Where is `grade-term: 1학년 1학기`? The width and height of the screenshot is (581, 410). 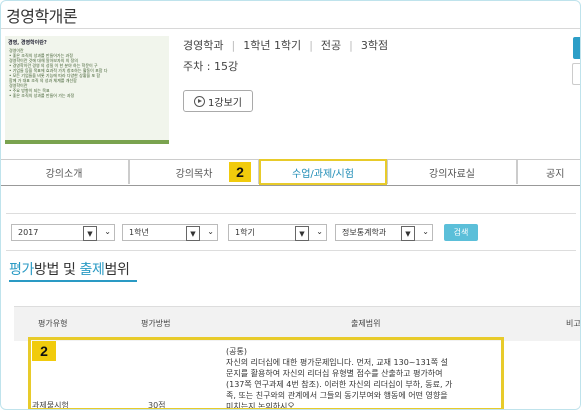
grade-term: 1학년 1학기 is located at coordinates (272, 45).